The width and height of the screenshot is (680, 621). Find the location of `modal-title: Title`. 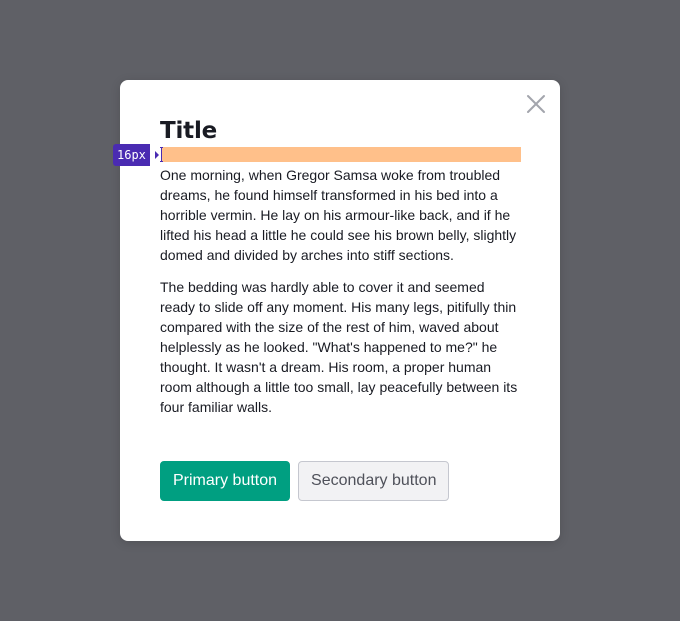

modal-title: Title is located at coordinates (189, 131).